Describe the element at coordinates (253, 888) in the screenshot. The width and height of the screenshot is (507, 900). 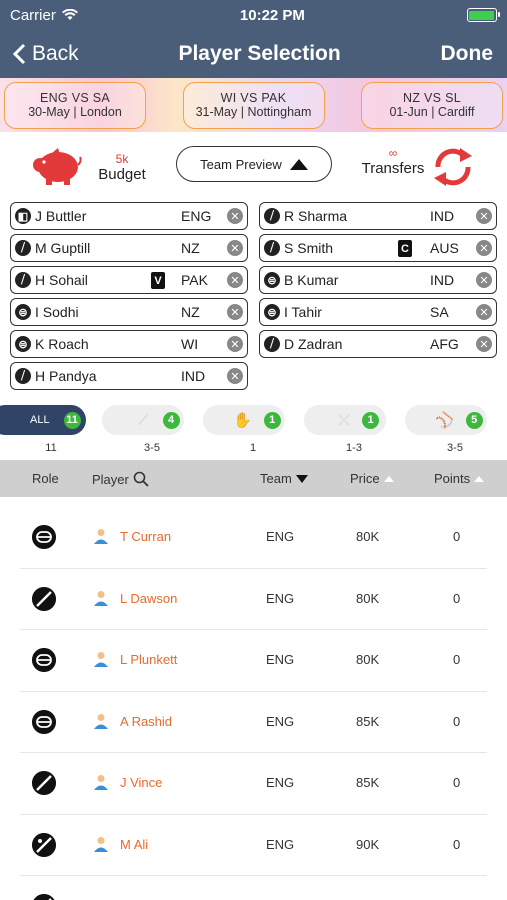
I see `table-row` at that location.